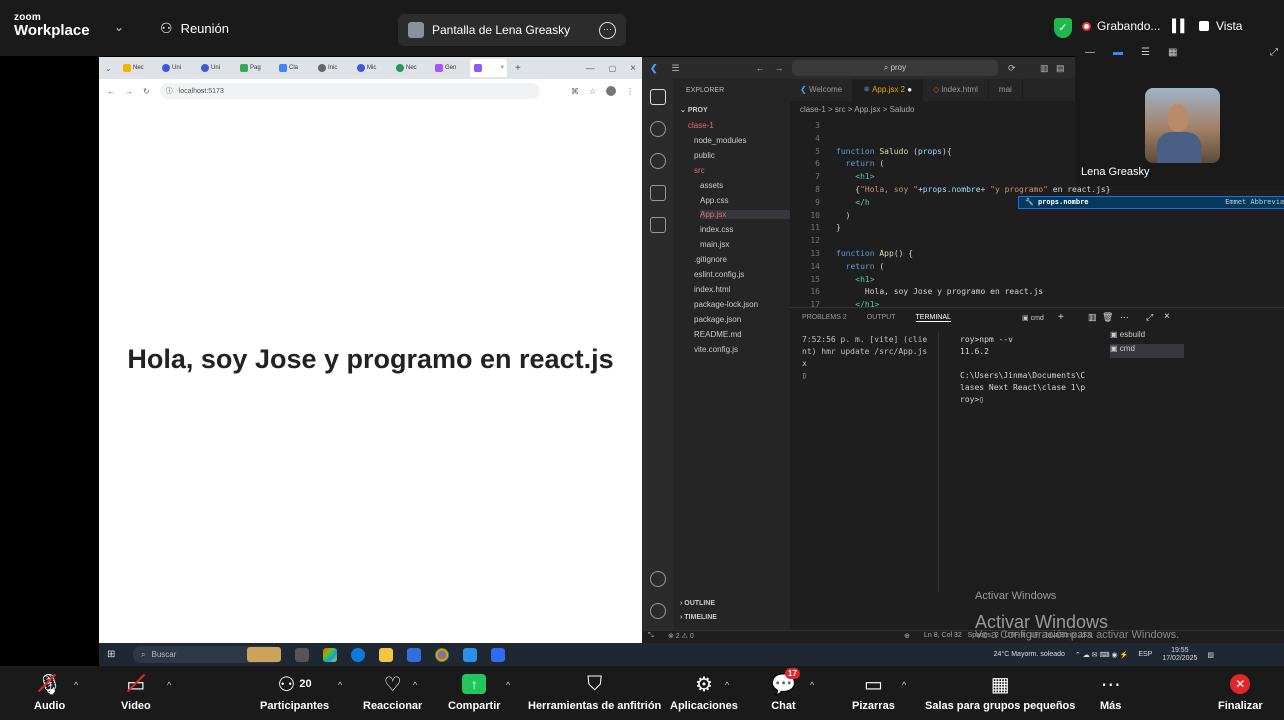 Image resolution: width=1284 pixels, height=720 pixels. Describe the element at coordinates (340, 685) in the screenshot. I see `participants-caret-icon: ^` at that location.